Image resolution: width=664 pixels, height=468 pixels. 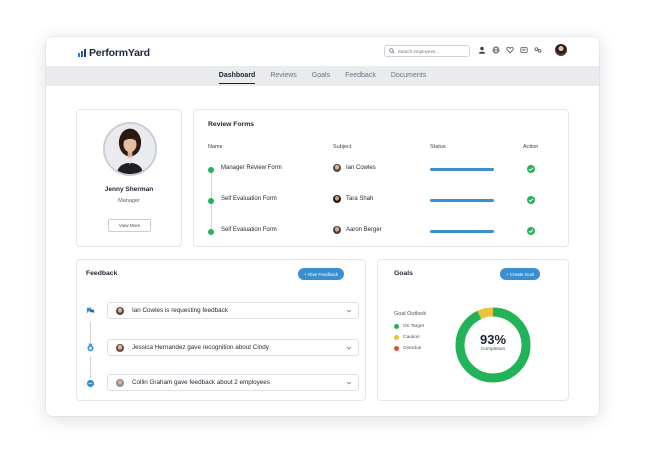 What do you see at coordinates (493, 339) in the screenshot?
I see `completion-percentage: 93%` at bounding box center [493, 339].